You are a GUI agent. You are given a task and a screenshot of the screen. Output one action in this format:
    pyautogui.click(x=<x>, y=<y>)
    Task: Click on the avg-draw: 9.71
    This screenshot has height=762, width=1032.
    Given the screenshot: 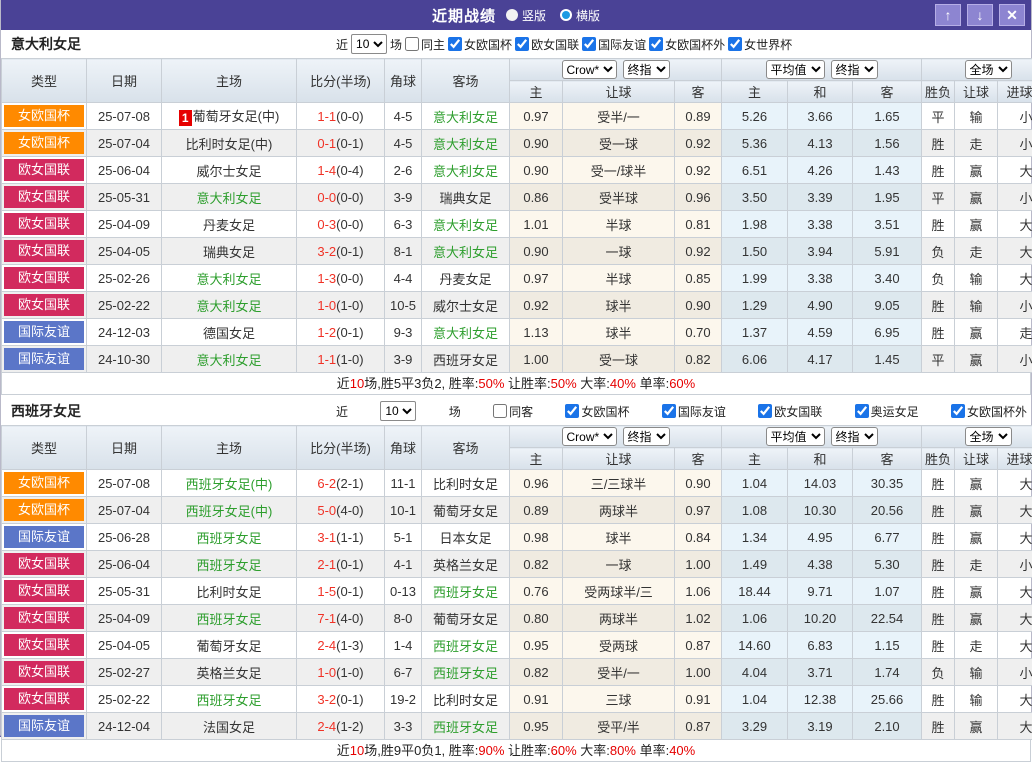 What is the action you would take?
    pyautogui.click(x=820, y=591)
    